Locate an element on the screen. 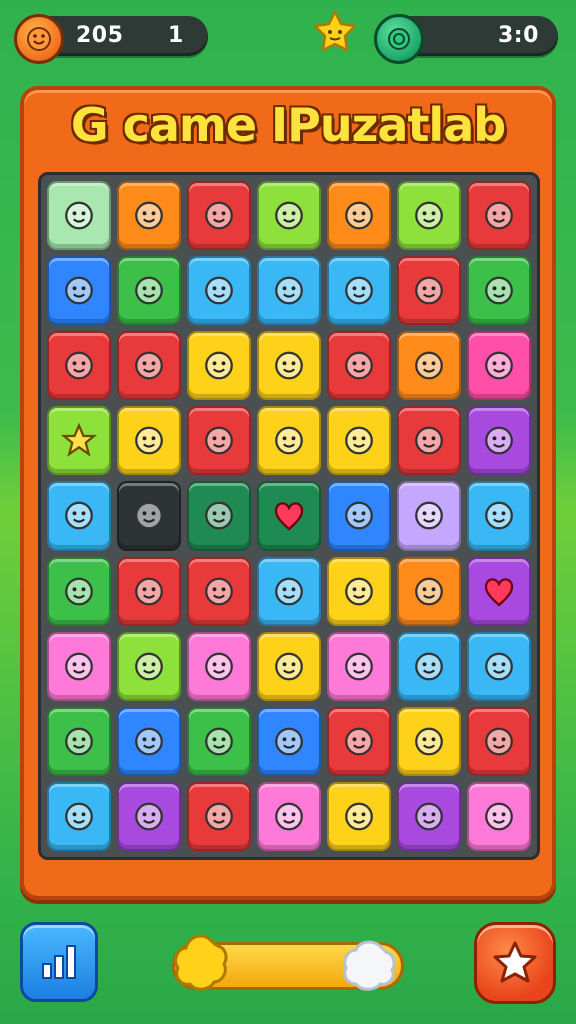 The height and width of the screenshot is (1024, 576). sheep-icon is located at coordinates (499, 816).